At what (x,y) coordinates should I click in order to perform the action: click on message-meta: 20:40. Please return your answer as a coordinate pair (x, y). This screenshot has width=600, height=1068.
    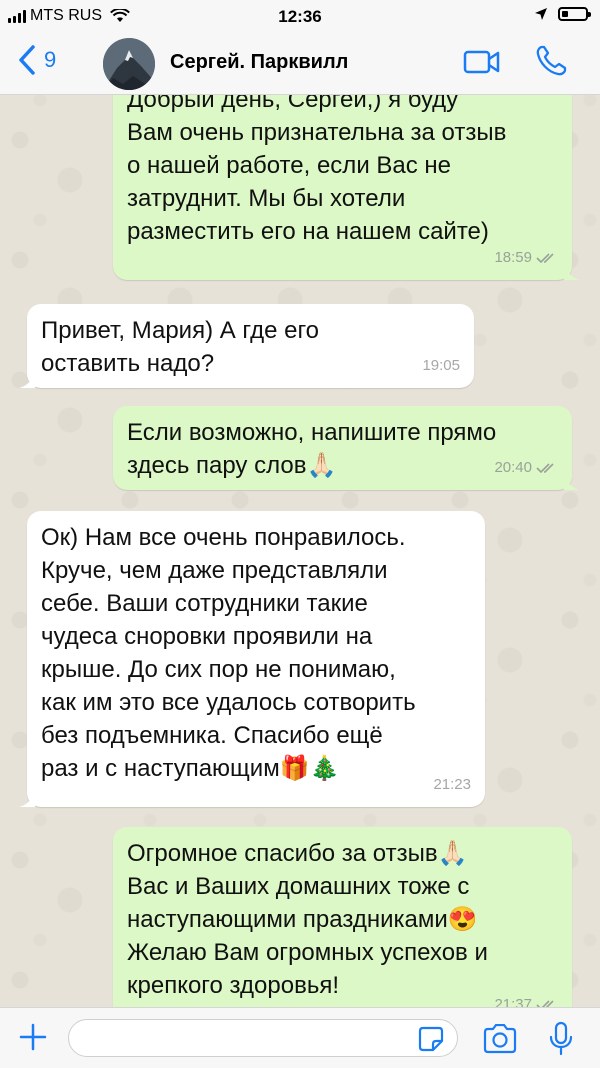
    Looking at the image, I should click on (526, 467).